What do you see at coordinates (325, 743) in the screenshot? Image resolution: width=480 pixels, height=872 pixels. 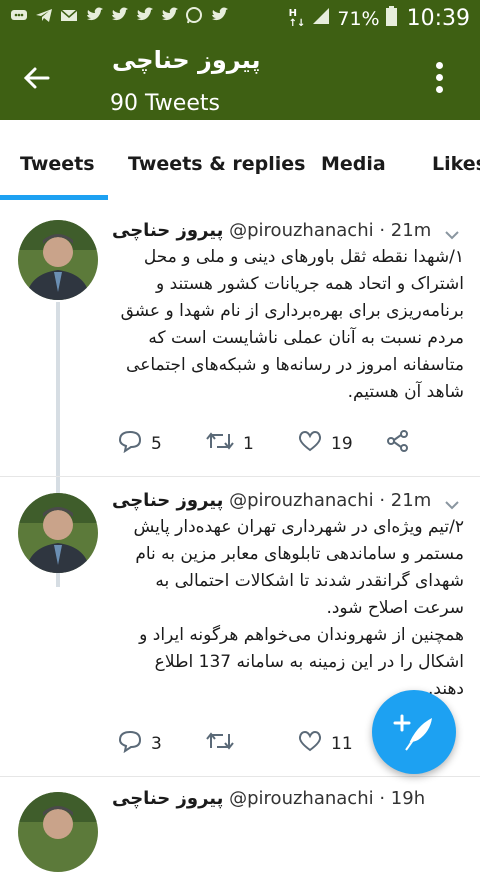 I see `like-button: 11` at bounding box center [325, 743].